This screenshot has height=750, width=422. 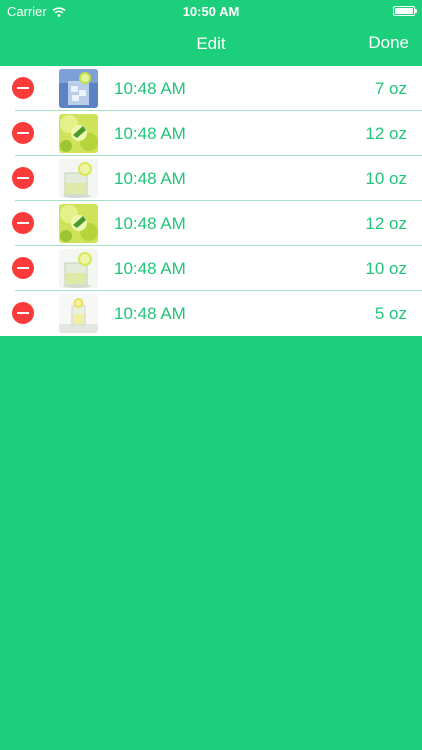 I want to click on navigation-bar: Edit Done, so click(x=211, y=44).